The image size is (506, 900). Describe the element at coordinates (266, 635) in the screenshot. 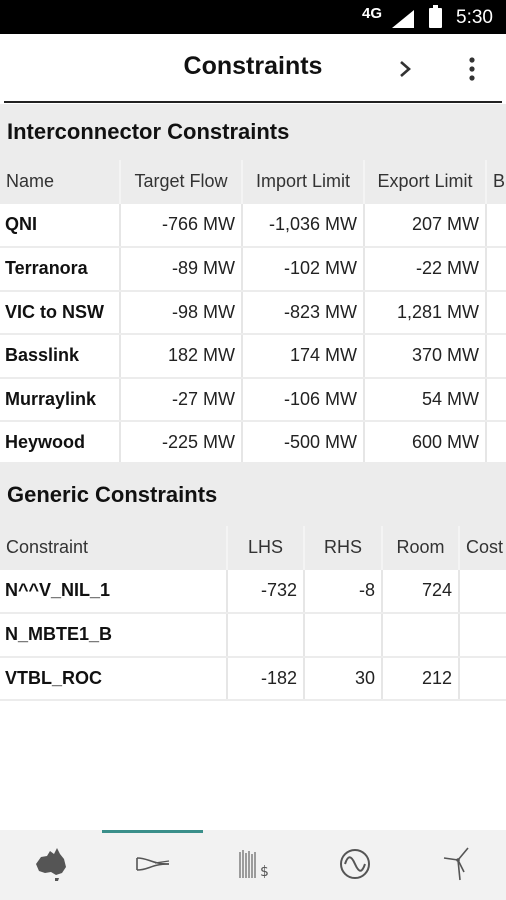

I see `lhs-value` at that location.